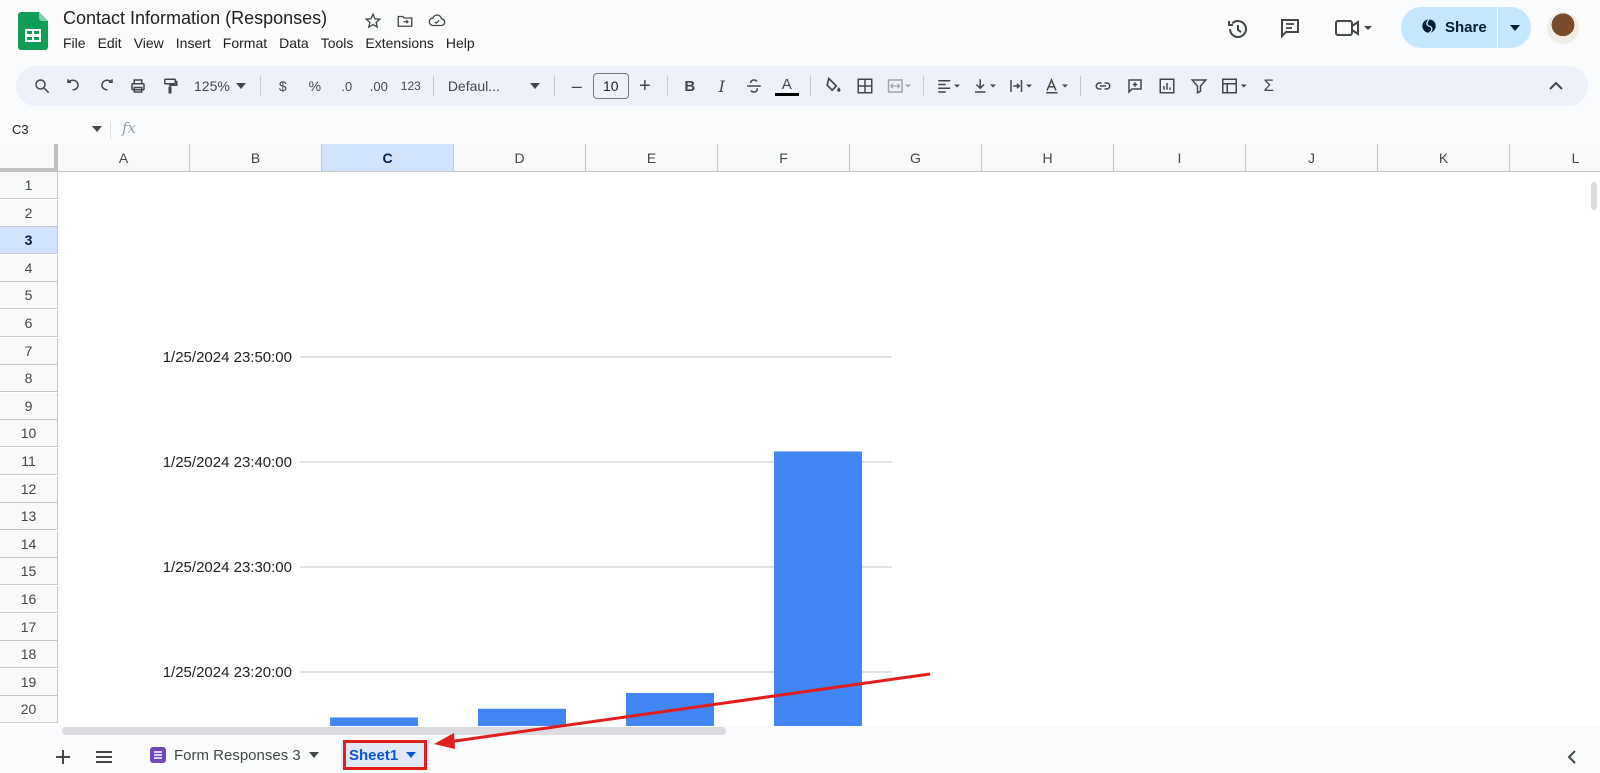 The image size is (1600, 773). What do you see at coordinates (341, 43) in the screenshot?
I see `menu-tools: Tools` at bounding box center [341, 43].